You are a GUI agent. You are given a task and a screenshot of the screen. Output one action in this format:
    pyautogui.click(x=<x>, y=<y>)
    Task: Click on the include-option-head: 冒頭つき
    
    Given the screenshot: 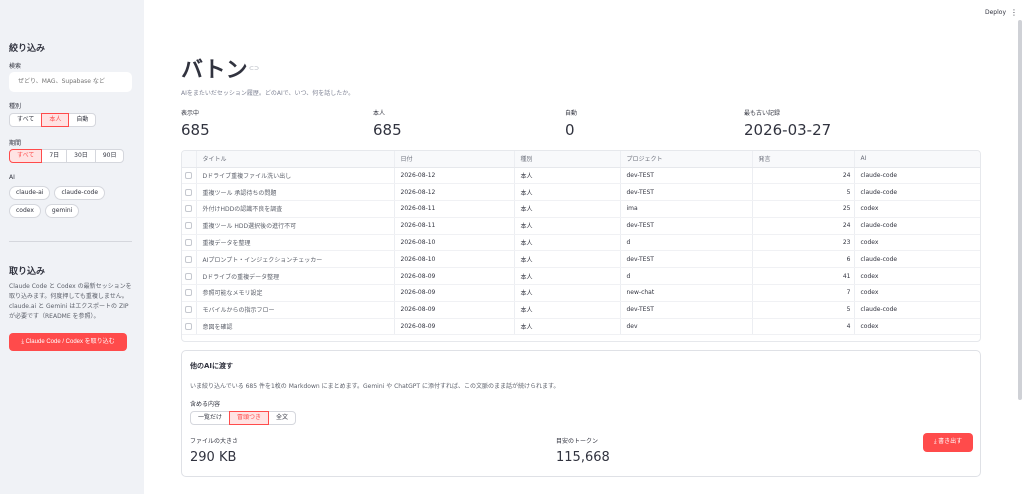 What is the action you would take?
    pyautogui.click(x=249, y=418)
    